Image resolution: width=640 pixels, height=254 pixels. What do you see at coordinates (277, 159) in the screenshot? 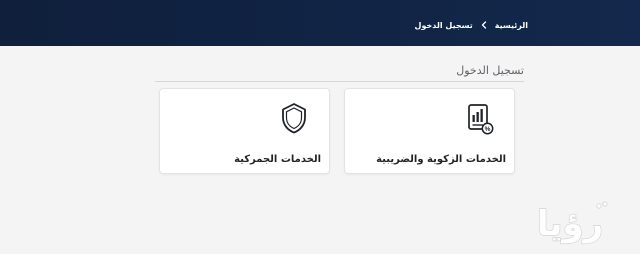
I see `customs-services-label: الخدمات الجمركية` at bounding box center [277, 159].